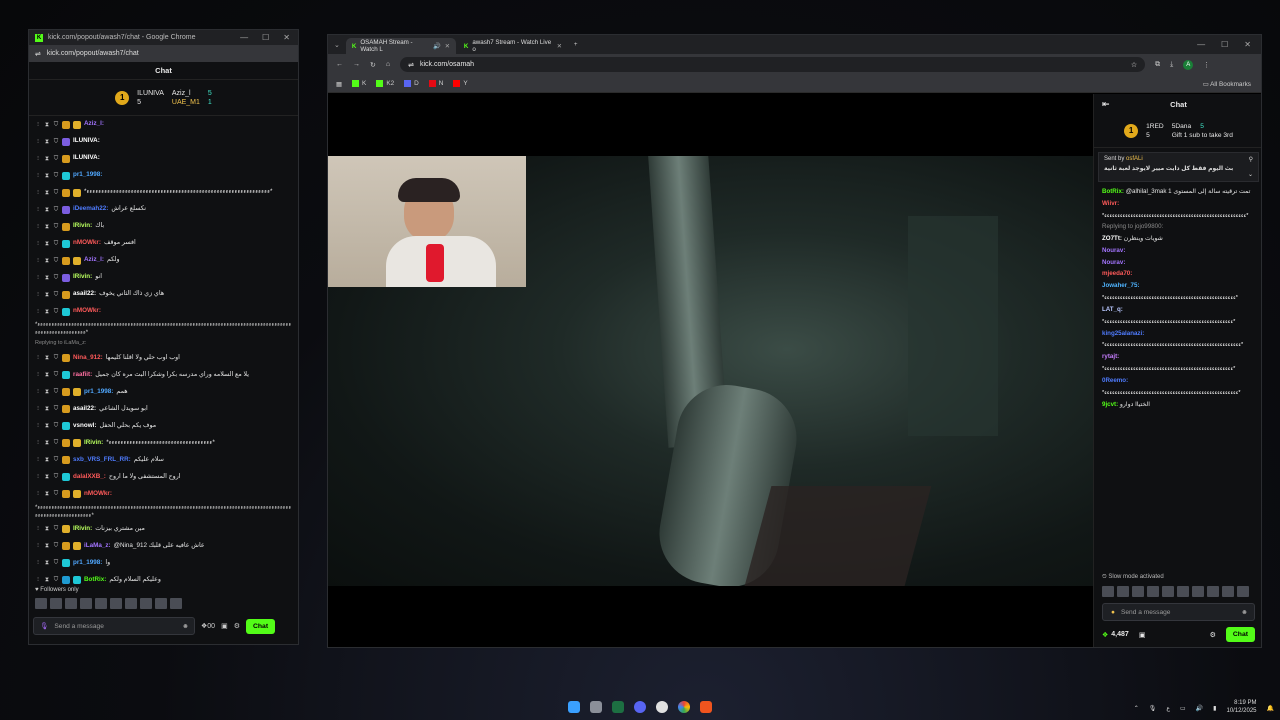 This screenshot has width=1280, height=720. Describe the element at coordinates (359, 83) in the screenshot. I see `bookmark-k: K` at that location.